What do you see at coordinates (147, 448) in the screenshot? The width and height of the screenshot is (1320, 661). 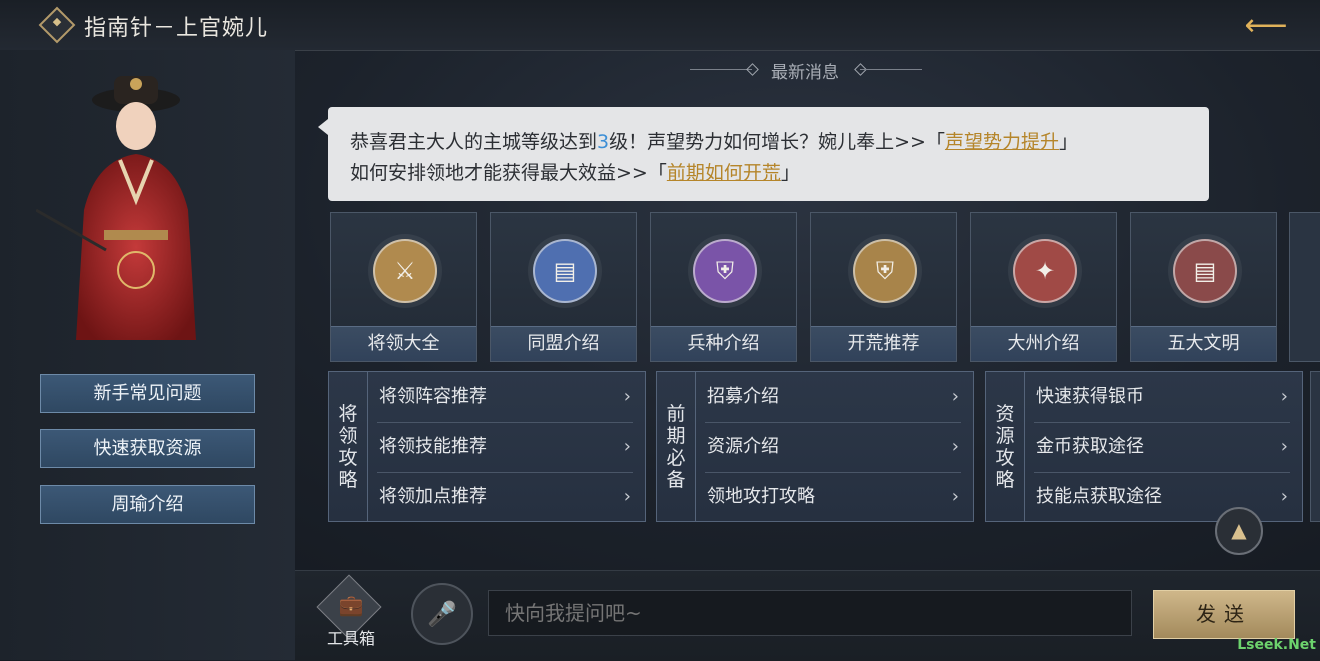 I see `resource-button: 快速获取资源` at bounding box center [147, 448].